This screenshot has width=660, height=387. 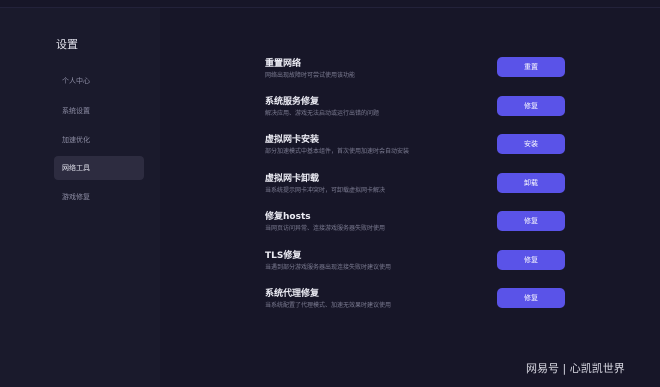 What do you see at coordinates (99, 168) in the screenshot?
I see `sidebar-item-network-tools: 网络工具` at bounding box center [99, 168].